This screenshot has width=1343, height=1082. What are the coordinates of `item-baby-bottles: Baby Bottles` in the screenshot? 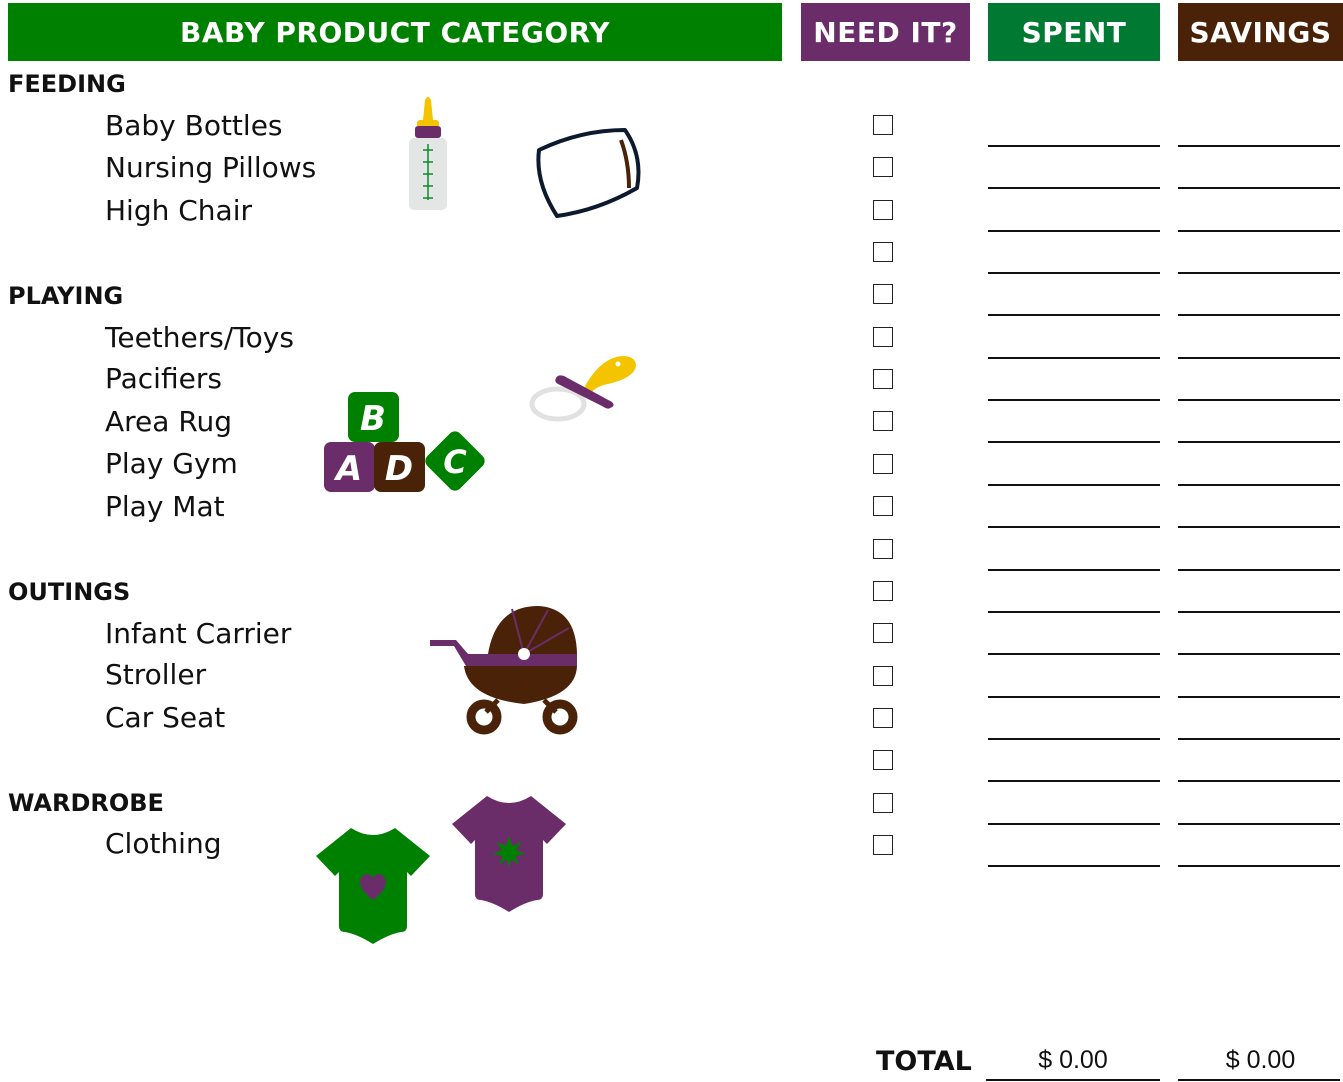 It's located at (194, 125).